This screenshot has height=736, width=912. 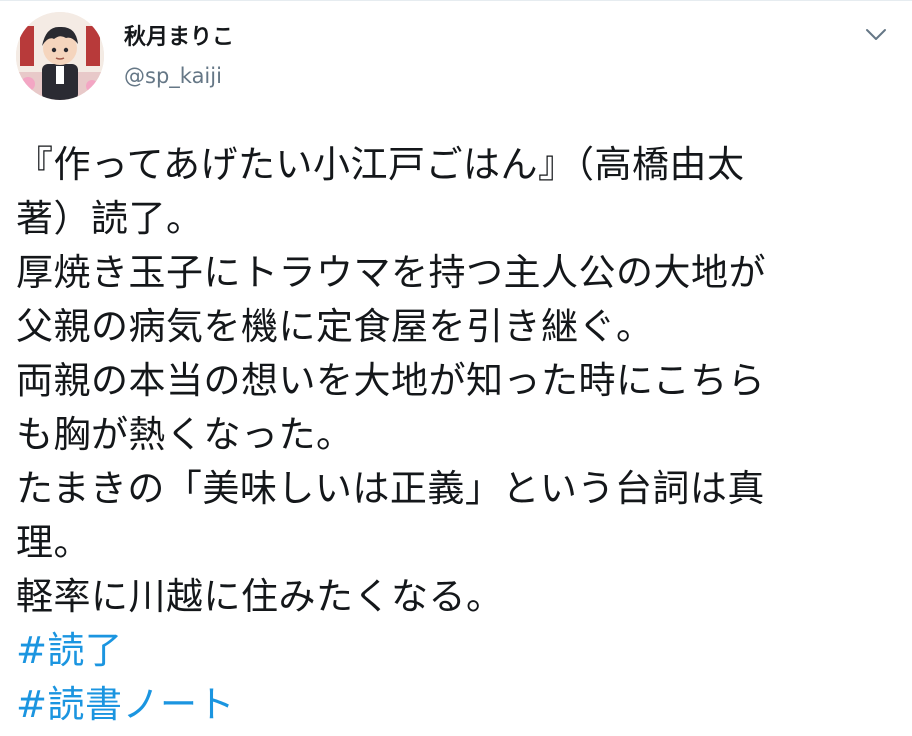 What do you see at coordinates (60, 56) in the screenshot?
I see `user-avatar-icon` at bounding box center [60, 56].